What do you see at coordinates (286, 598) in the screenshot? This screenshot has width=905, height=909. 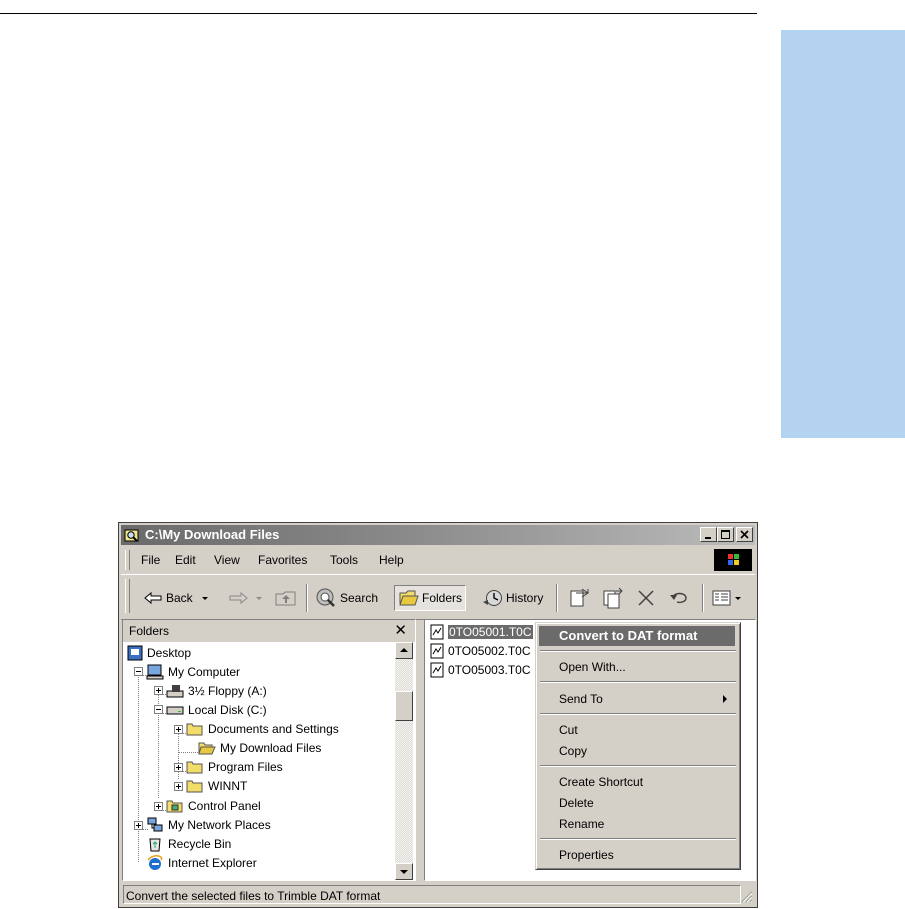 I see `up-folder-button` at bounding box center [286, 598].